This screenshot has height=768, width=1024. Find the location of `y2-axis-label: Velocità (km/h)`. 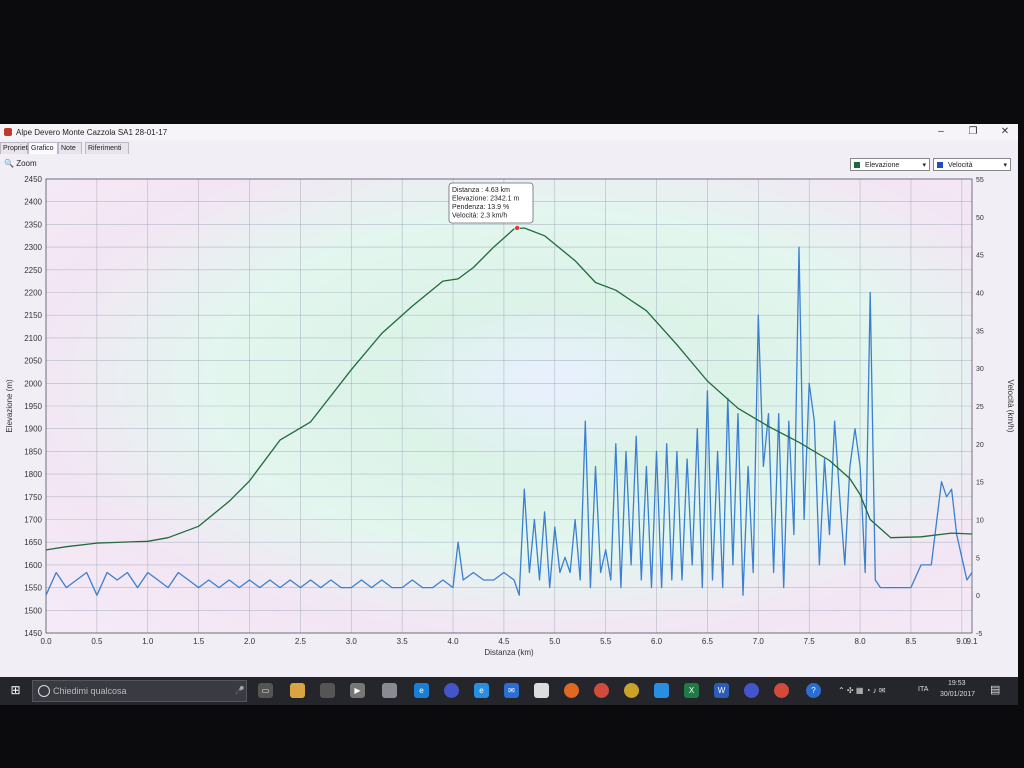

y2-axis-label: Velocità (km/h) is located at coordinates (1010, 406).